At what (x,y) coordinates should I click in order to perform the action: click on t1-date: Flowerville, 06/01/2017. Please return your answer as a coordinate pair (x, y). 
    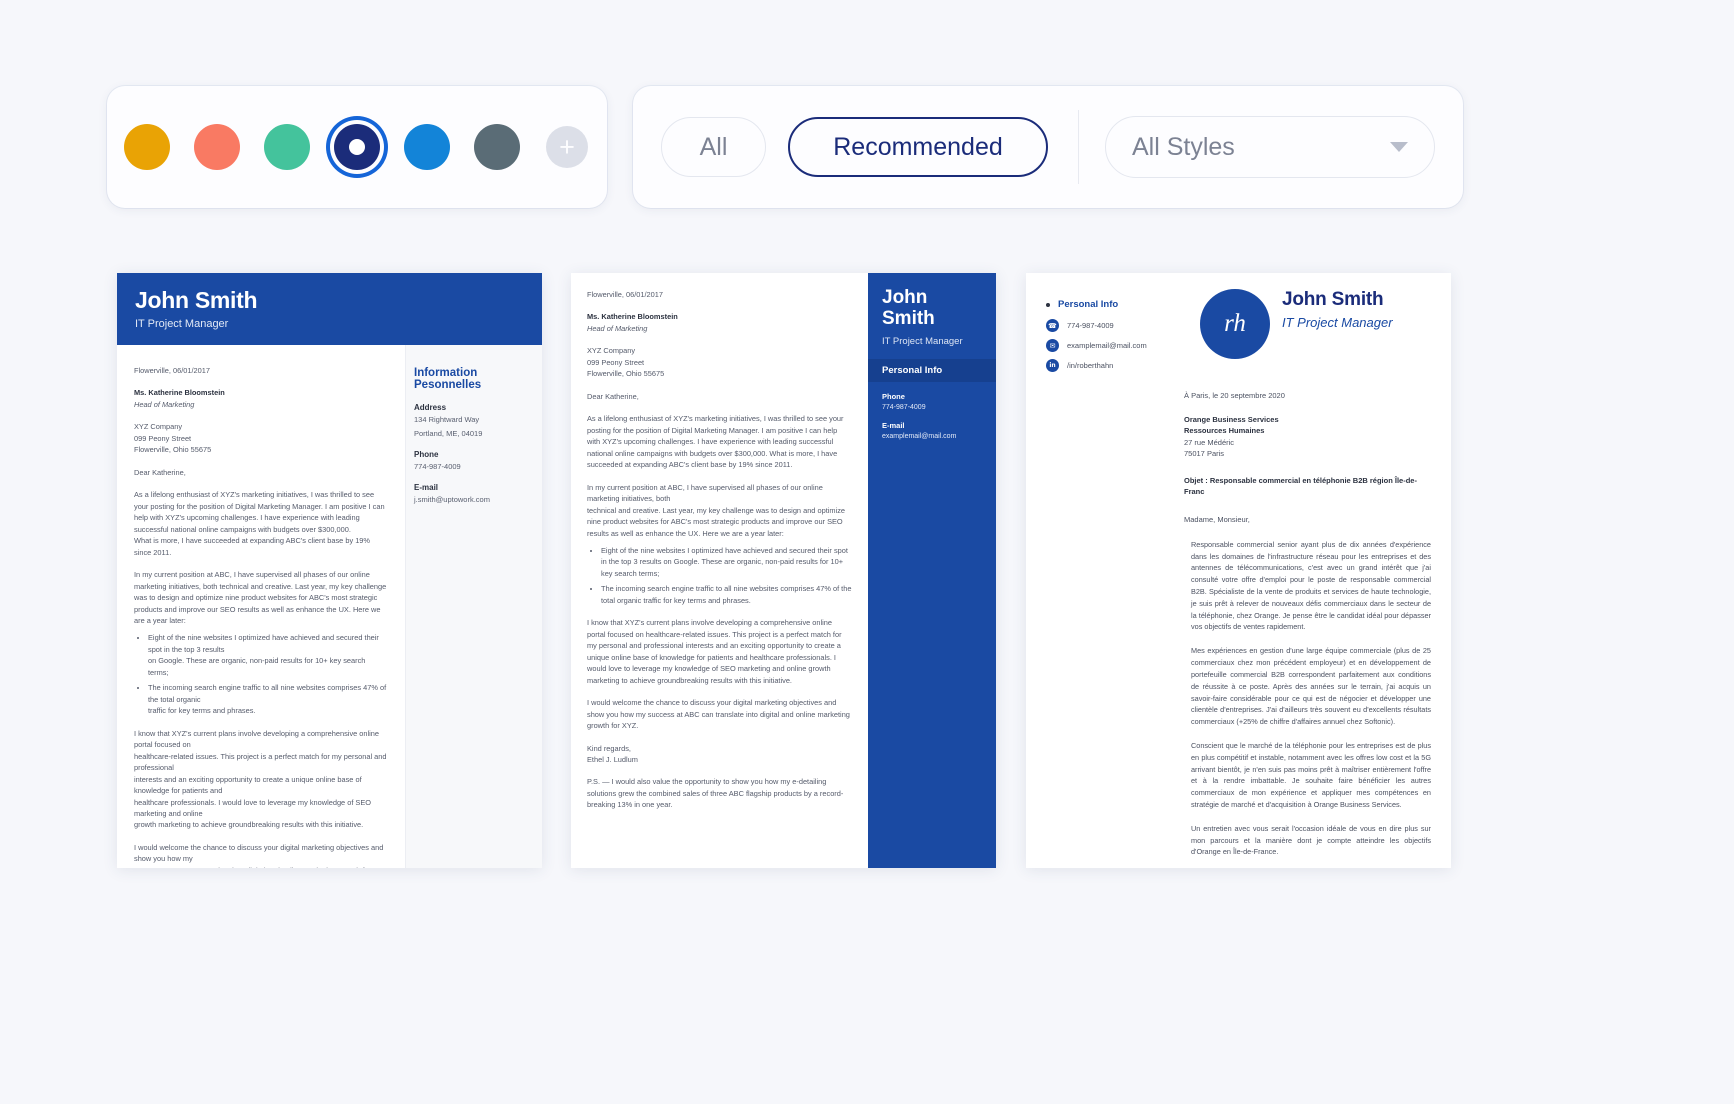
    Looking at the image, I should click on (172, 370).